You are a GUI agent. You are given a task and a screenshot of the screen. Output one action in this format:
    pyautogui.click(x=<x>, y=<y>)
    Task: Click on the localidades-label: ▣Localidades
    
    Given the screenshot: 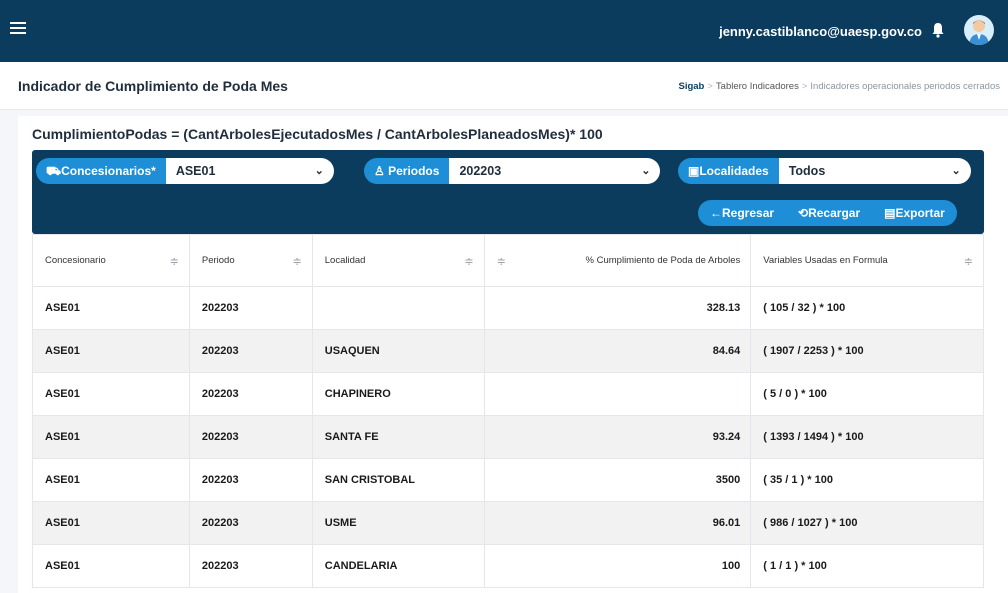 What is the action you would take?
    pyautogui.click(x=728, y=171)
    